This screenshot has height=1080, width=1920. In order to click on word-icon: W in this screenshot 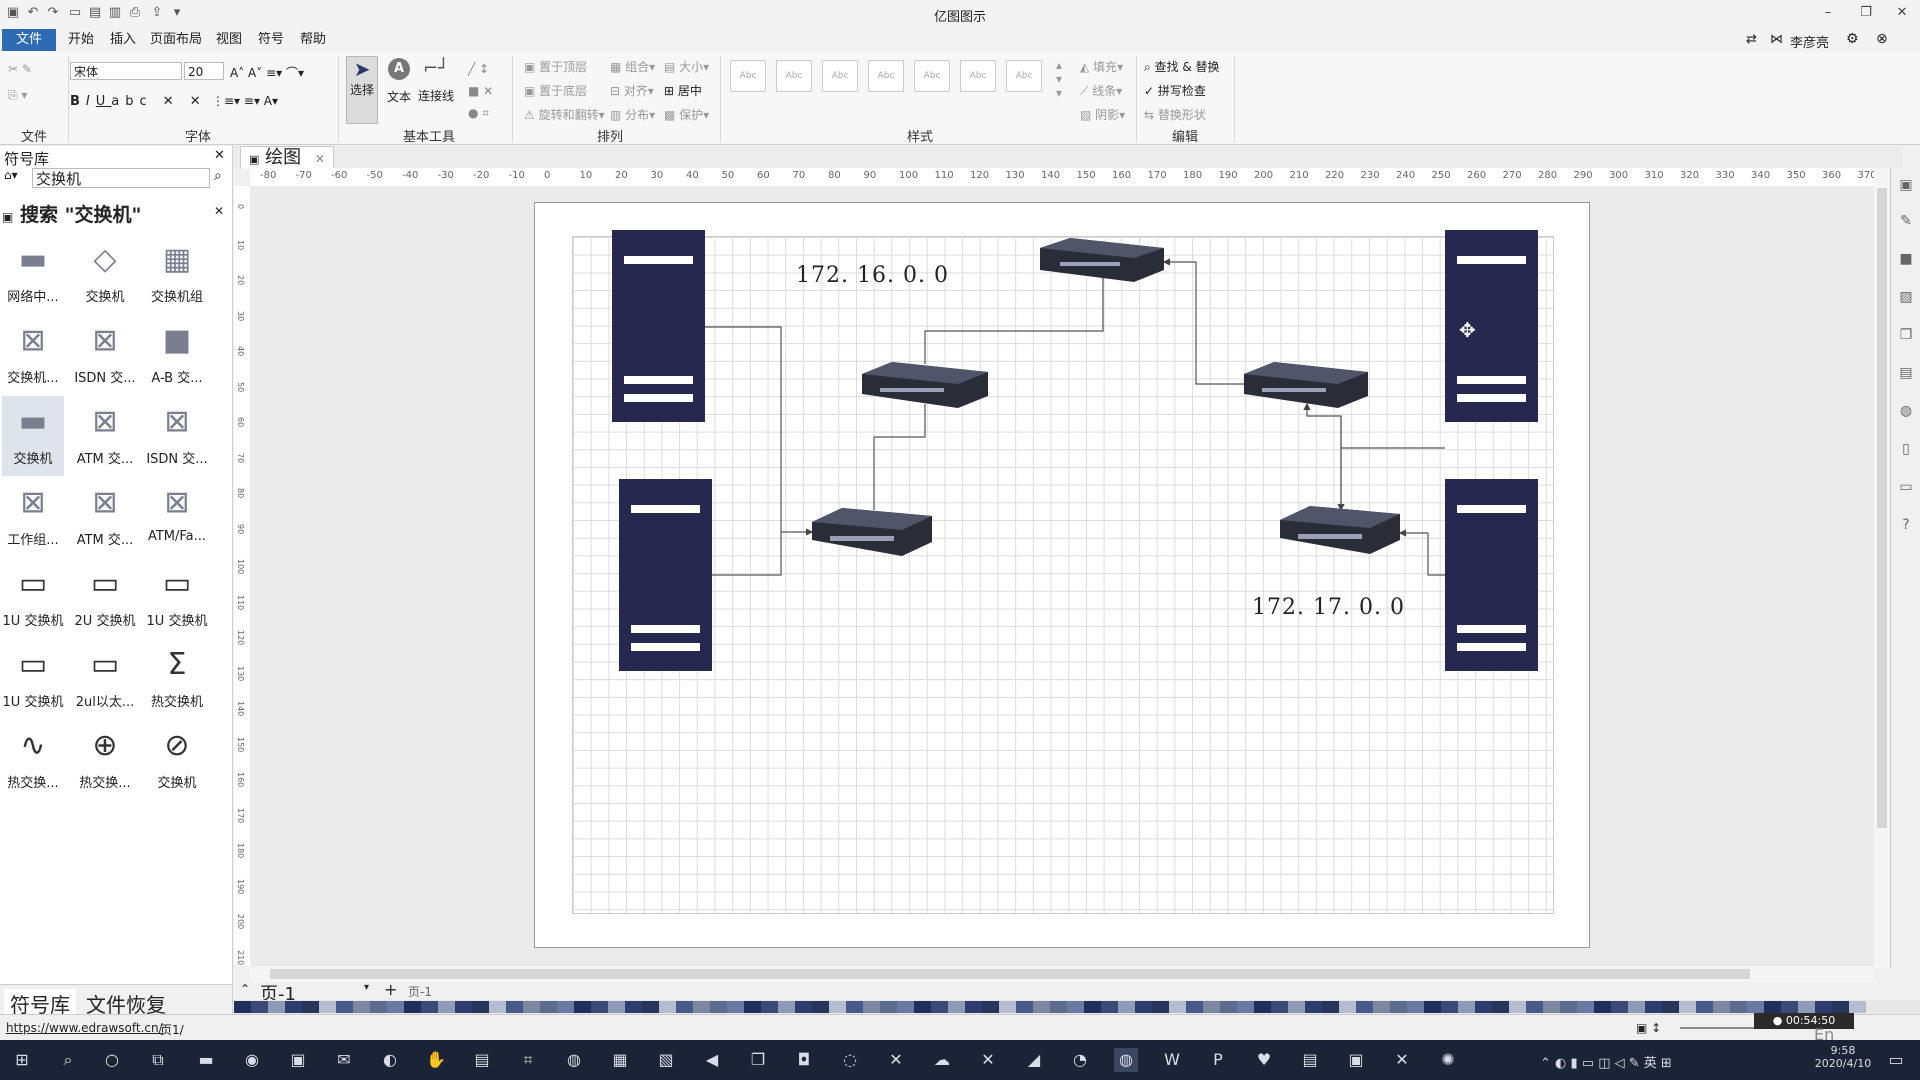, I will do `click(1172, 1060)`.